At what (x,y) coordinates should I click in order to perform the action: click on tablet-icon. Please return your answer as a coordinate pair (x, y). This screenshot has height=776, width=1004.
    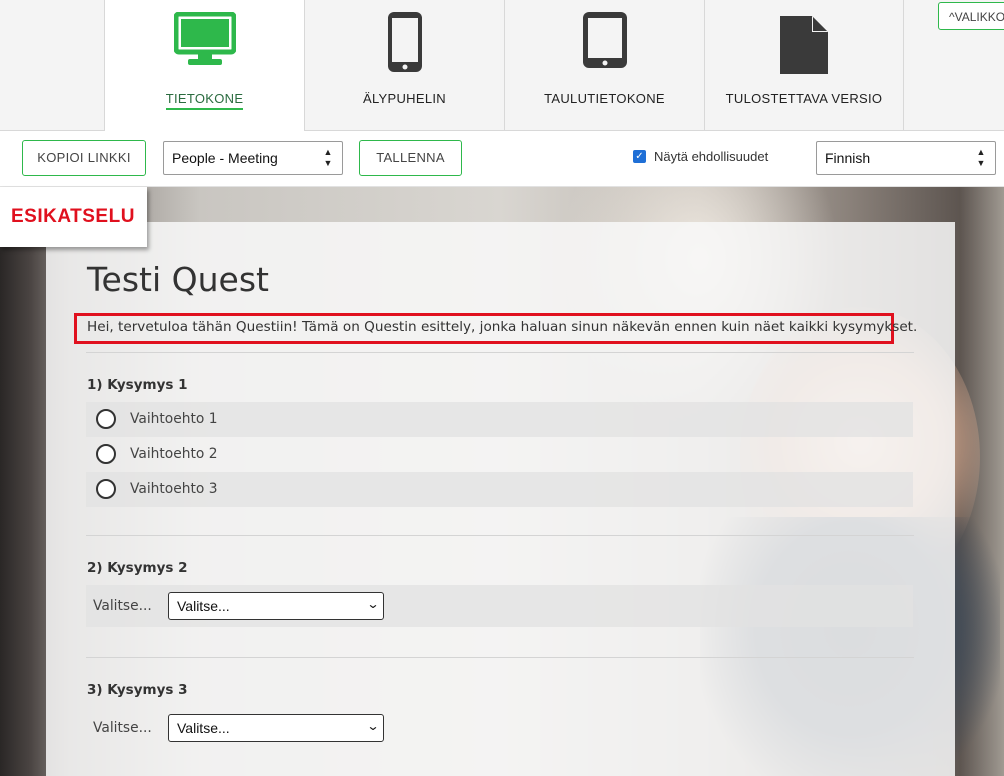
    Looking at the image, I should click on (604, 43).